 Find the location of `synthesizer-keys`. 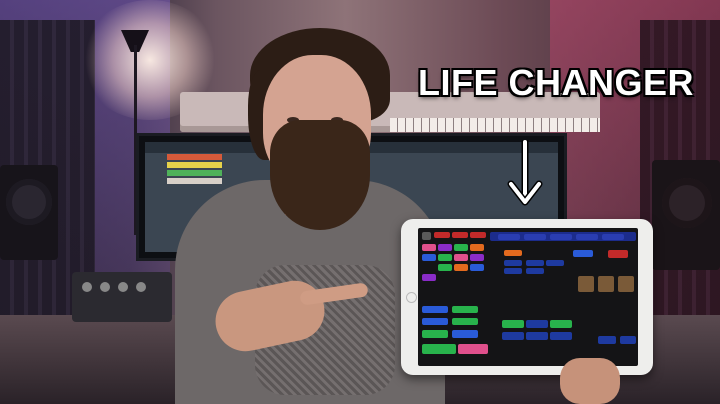

synthesizer-keys is located at coordinates (495, 125).